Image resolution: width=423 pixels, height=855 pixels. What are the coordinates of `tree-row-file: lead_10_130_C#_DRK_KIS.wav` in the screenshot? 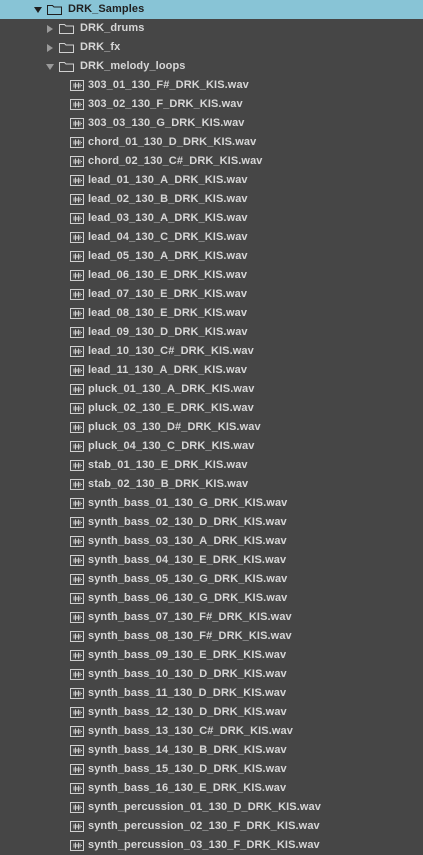 It's located at (211, 351).